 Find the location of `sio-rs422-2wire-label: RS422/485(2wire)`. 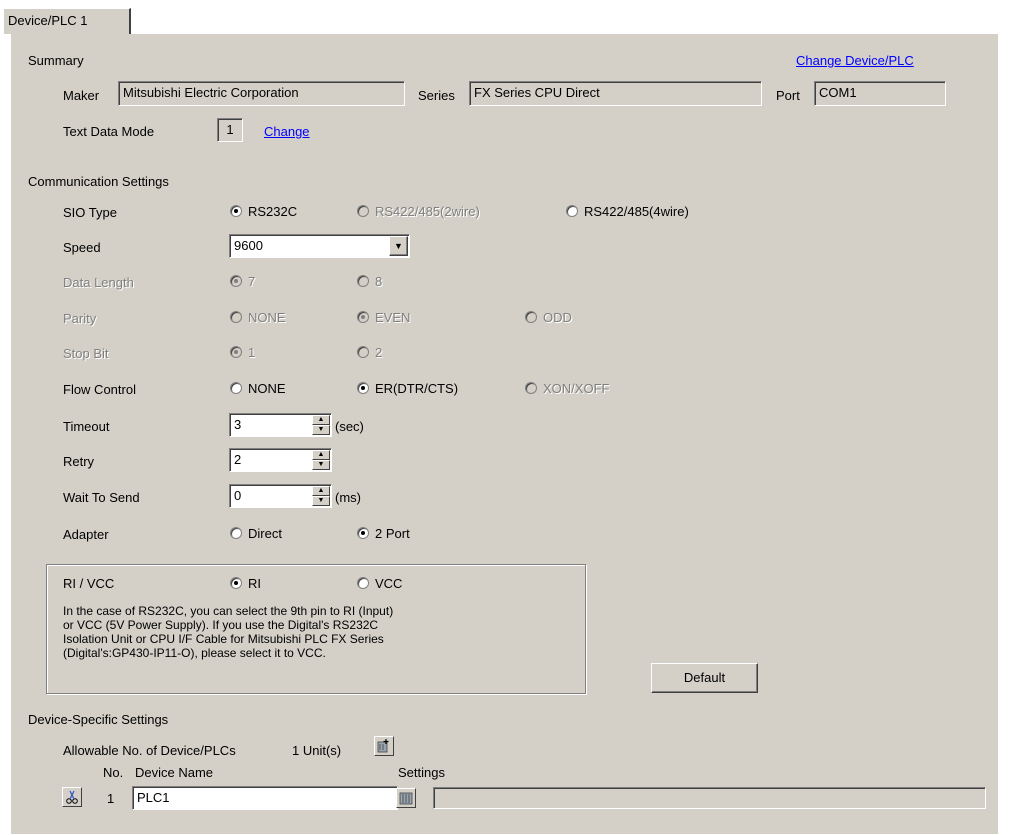

sio-rs422-2wire-label: RS422/485(2wire) is located at coordinates (427, 211).